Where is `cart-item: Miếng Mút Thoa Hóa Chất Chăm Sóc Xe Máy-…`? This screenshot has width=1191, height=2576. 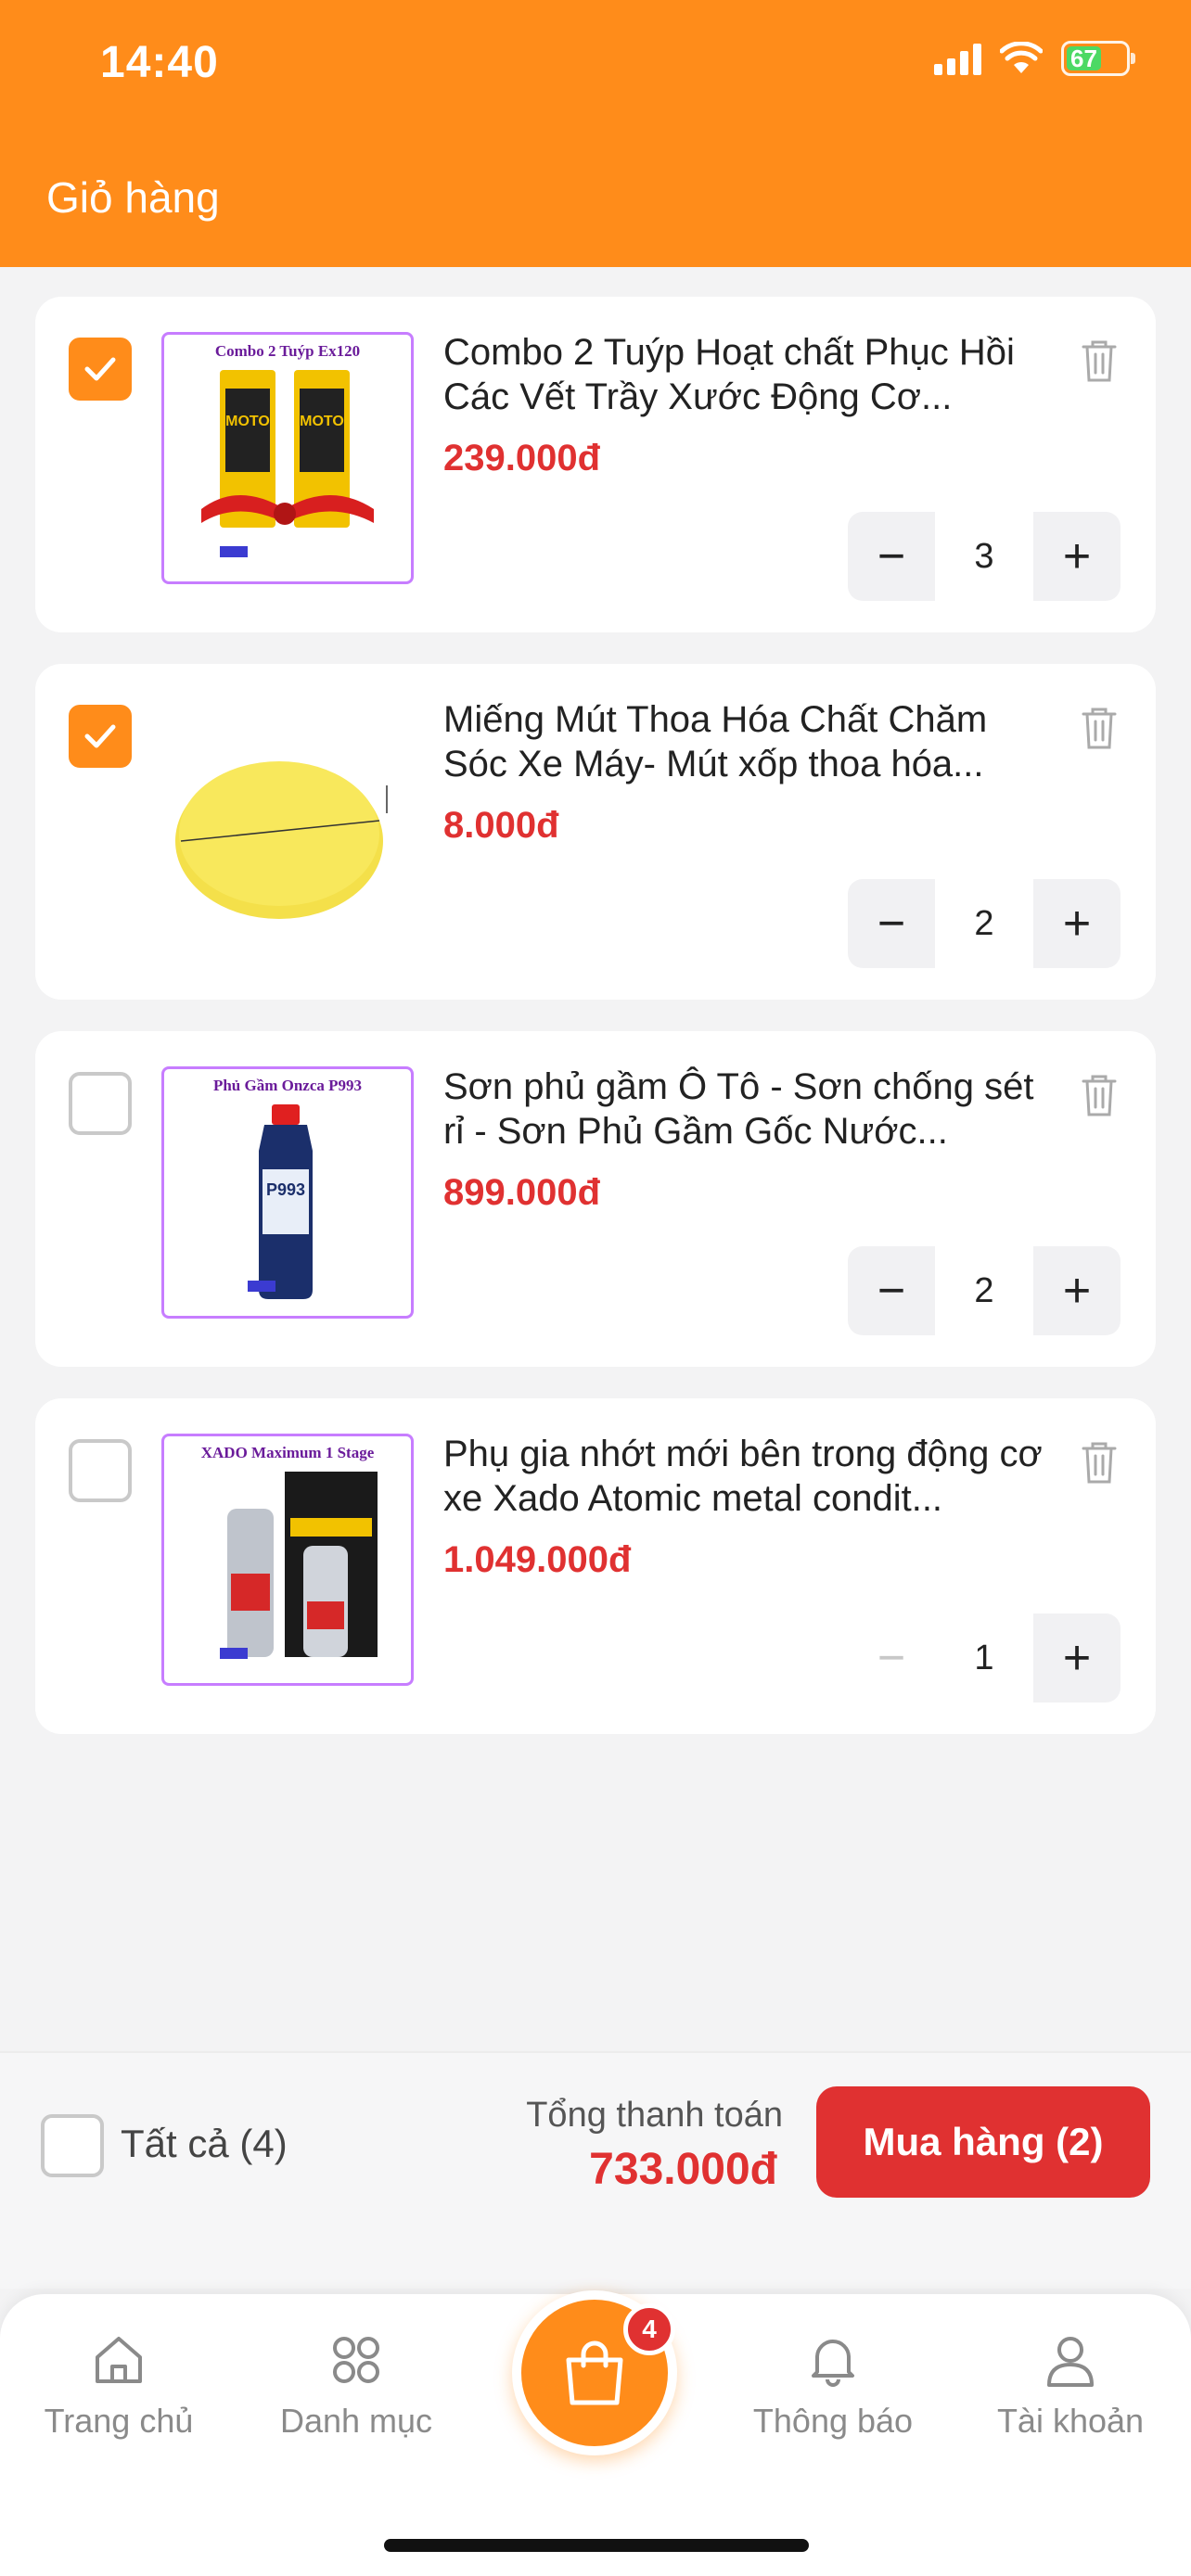
cart-item: Miếng Mút Thoa Hóa Chất Chăm Sóc Xe Máy-… is located at coordinates (595, 832).